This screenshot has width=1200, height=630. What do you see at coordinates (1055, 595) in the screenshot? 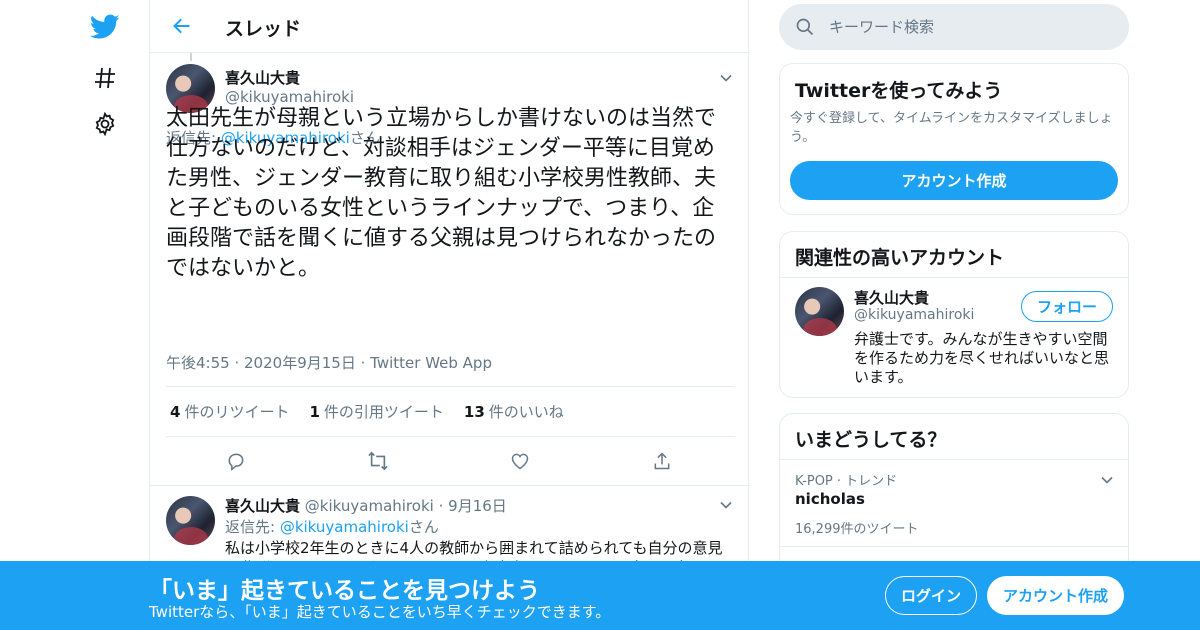
I see `signup-button: アカウント作成` at bounding box center [1055, 595].